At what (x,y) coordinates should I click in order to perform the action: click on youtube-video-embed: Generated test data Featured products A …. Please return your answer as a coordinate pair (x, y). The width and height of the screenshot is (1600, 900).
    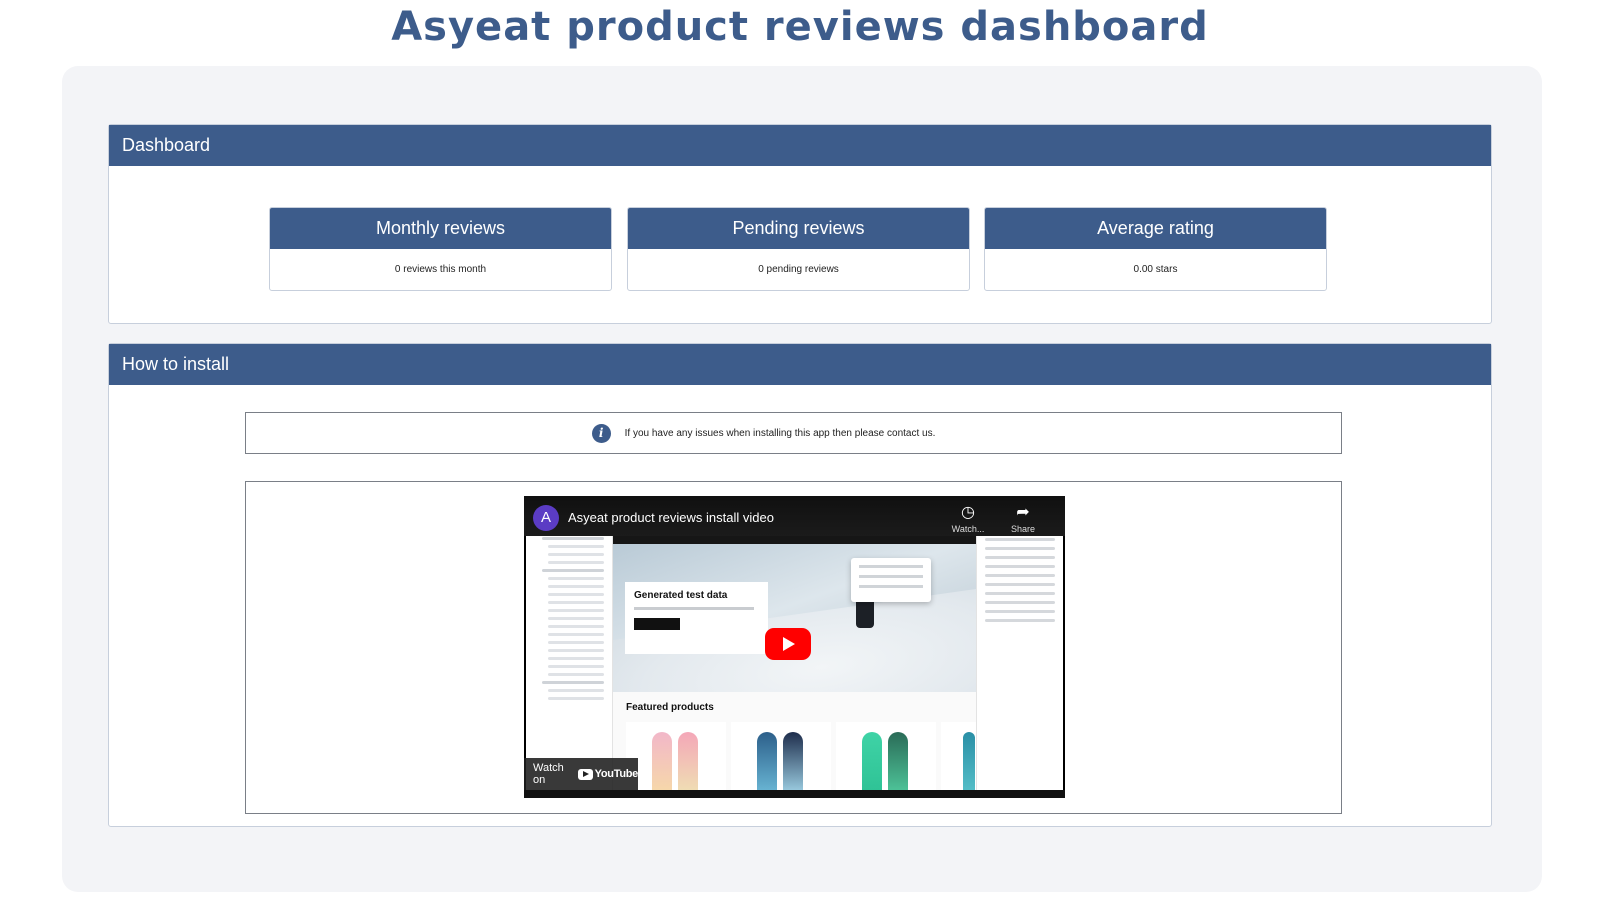
    Looking at the image, I should click on (794, 647).